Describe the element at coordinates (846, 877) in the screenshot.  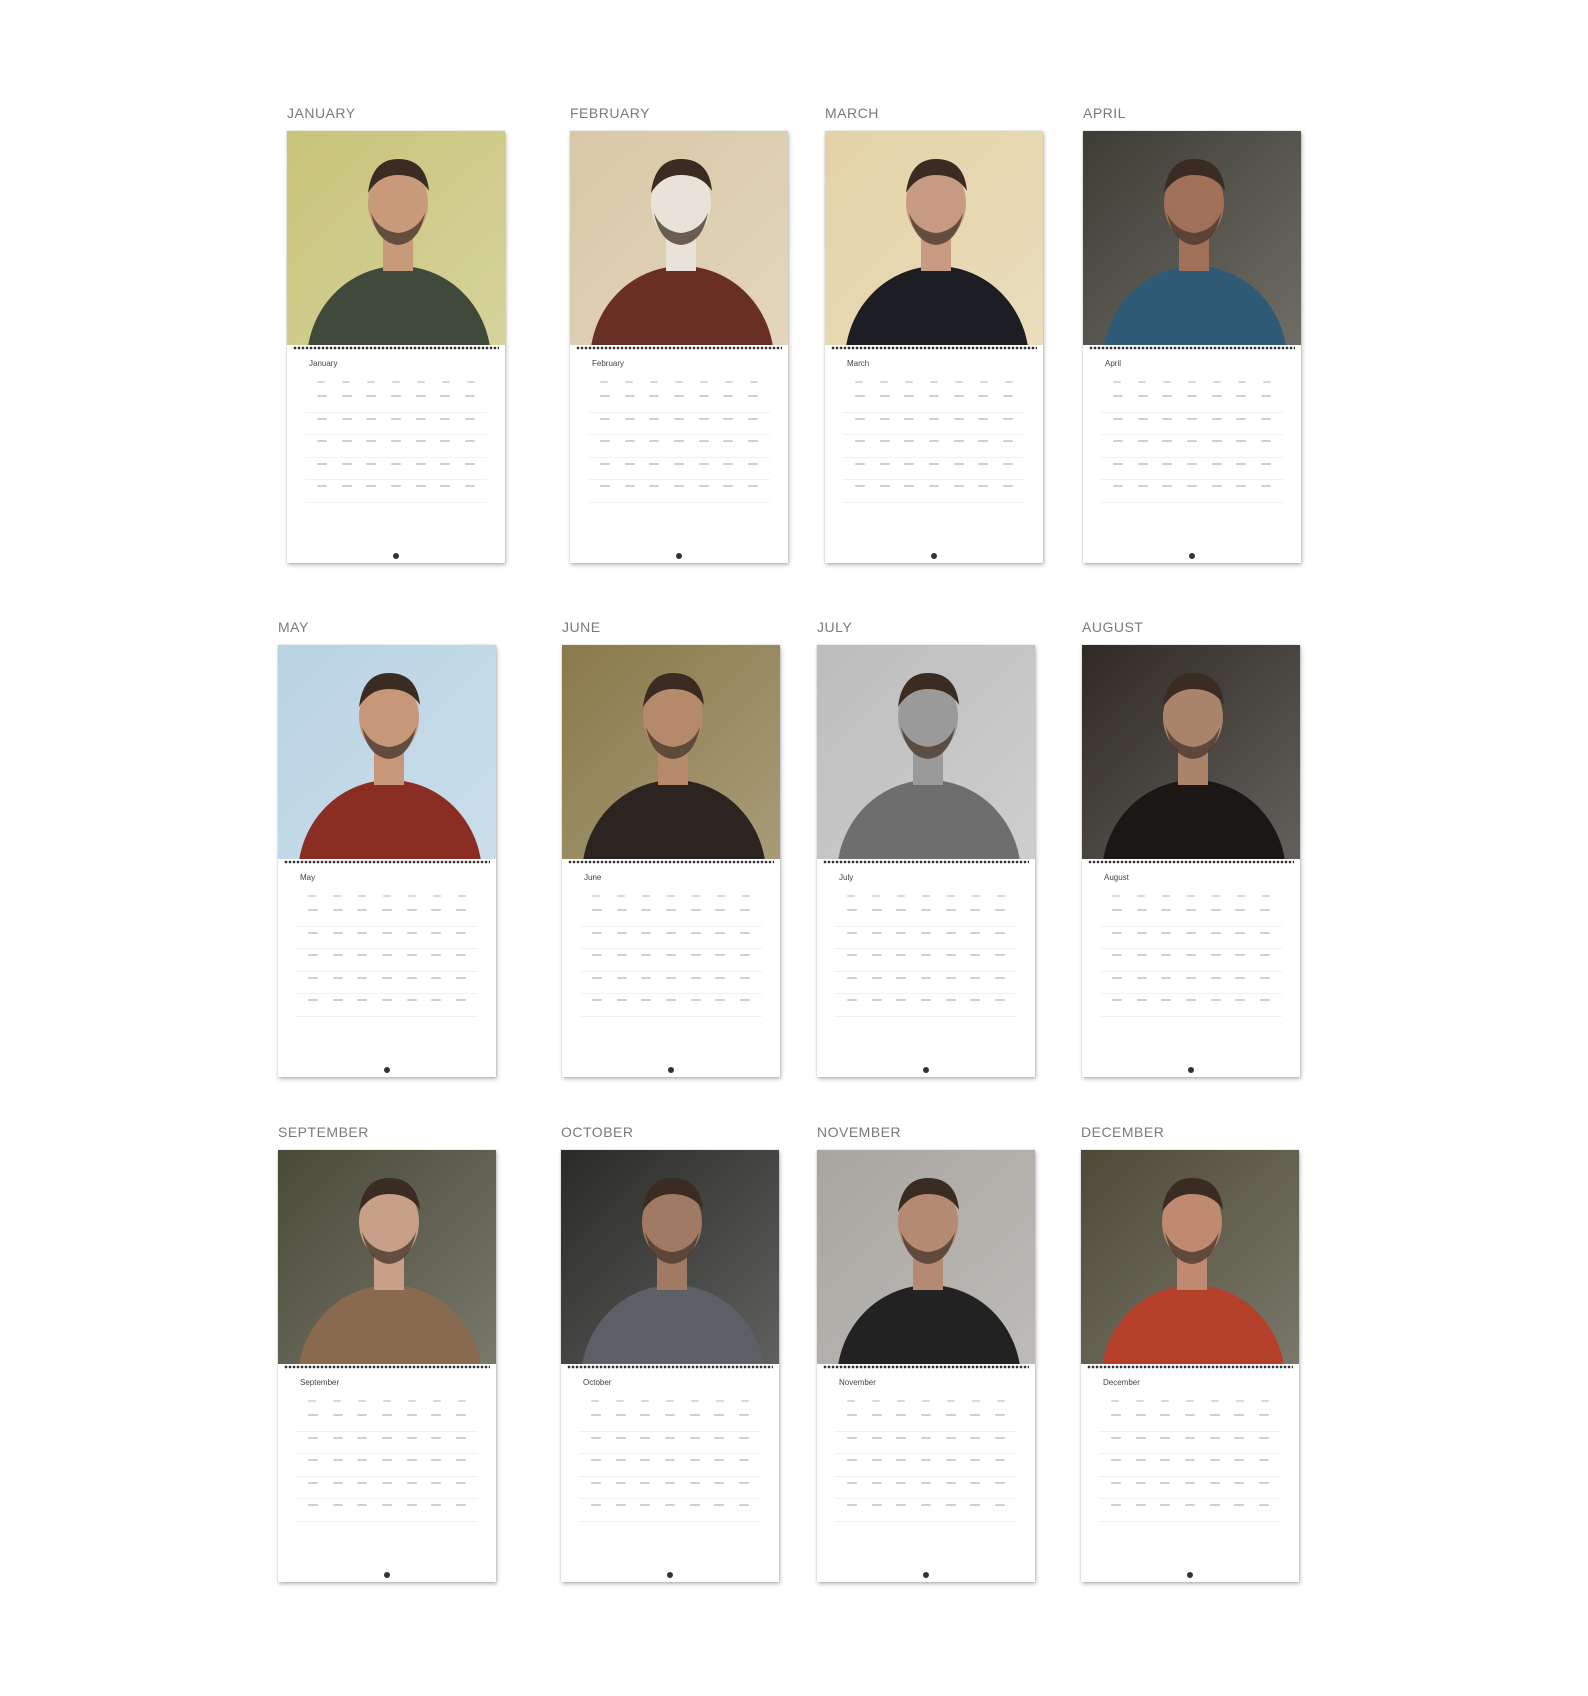
I see `grid-month-label: July` at that location.